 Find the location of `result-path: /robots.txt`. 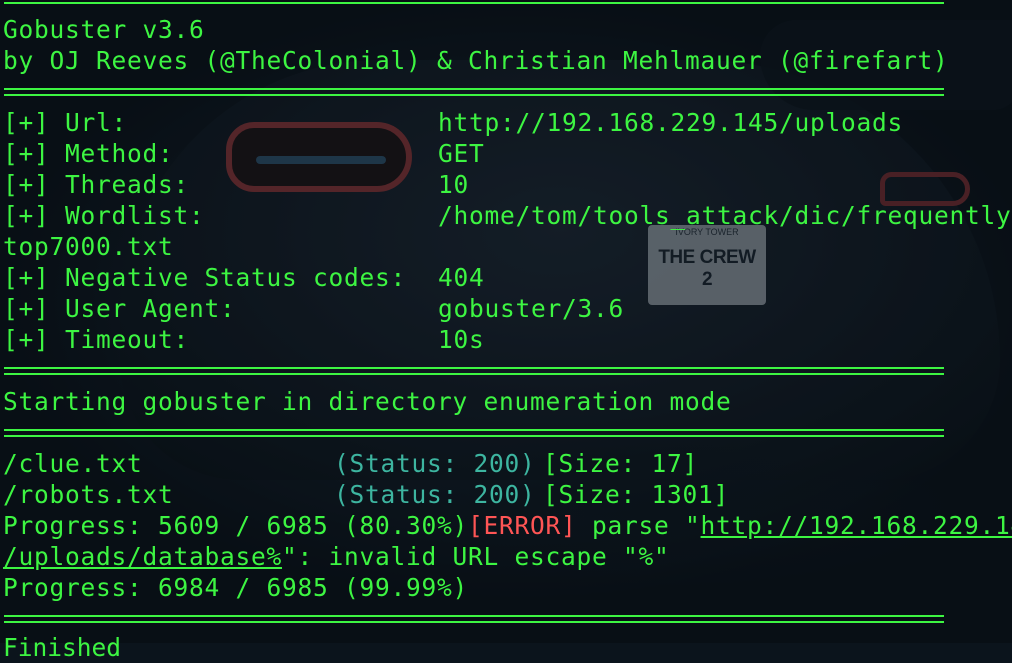

result-path: /robots.txt is located at coordinates (88, 494).